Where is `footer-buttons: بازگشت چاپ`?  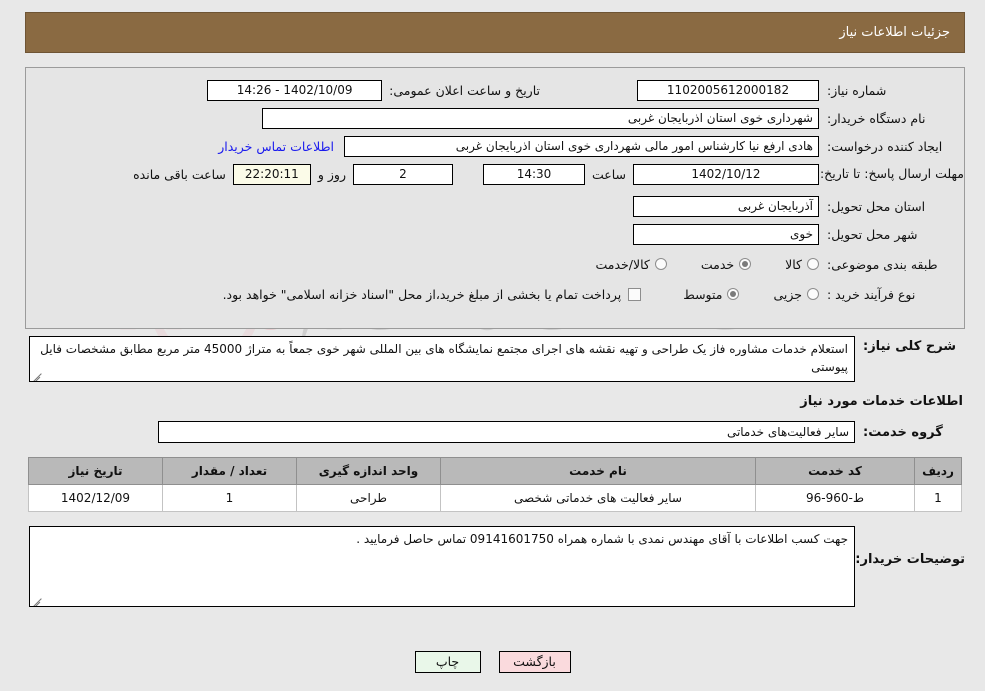 footer-buttons: بازگشت چاپ is located at coordinates (492, 662).